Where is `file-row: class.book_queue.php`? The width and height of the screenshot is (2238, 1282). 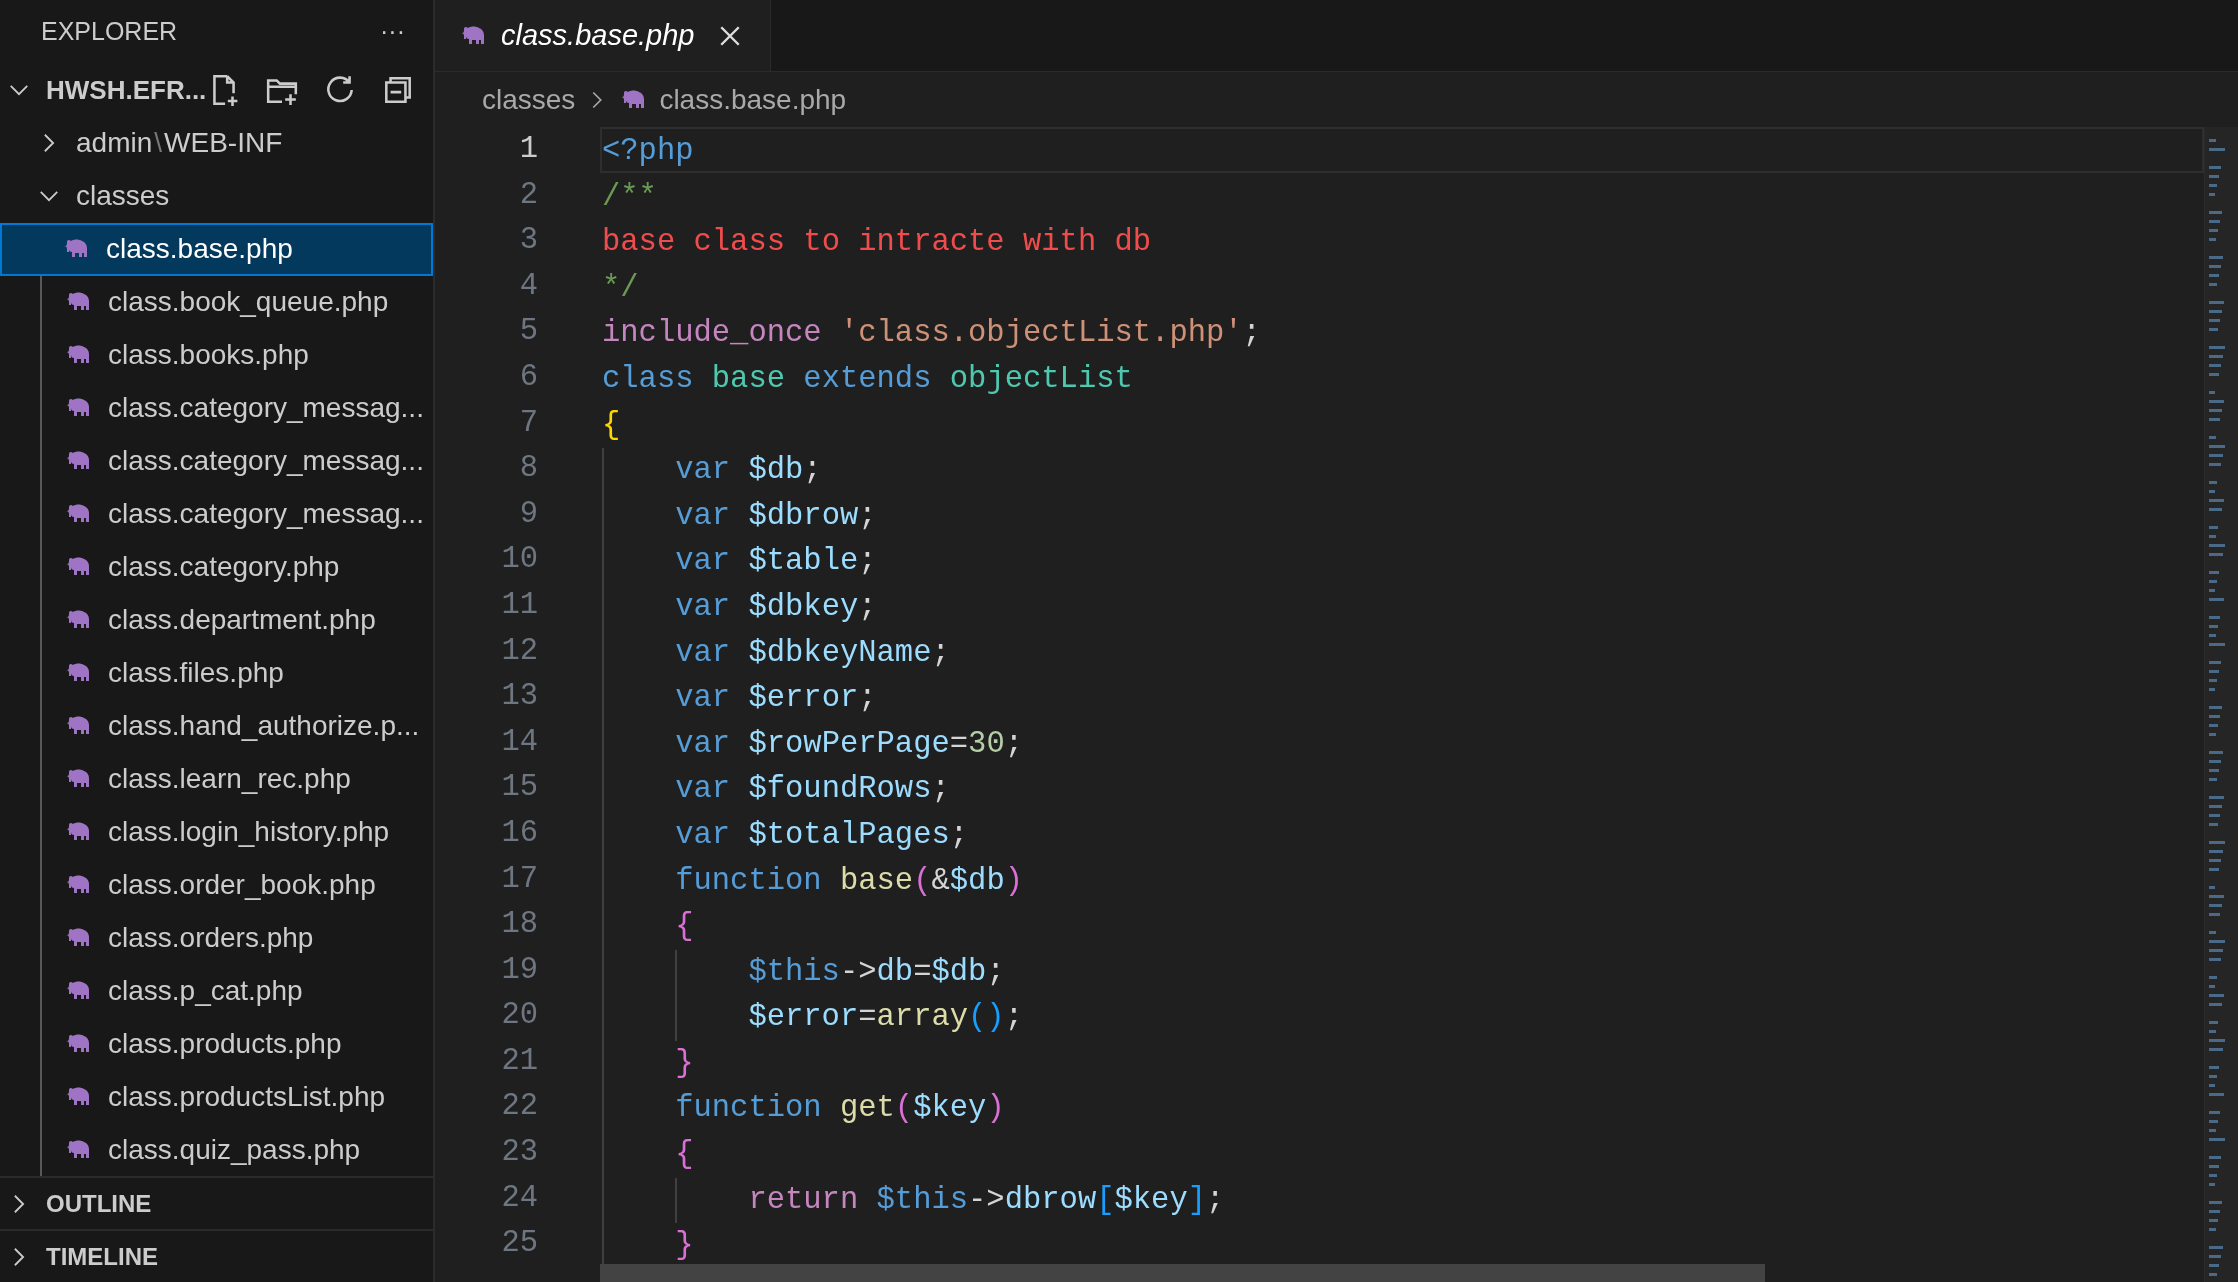 file-row: class.book_queue.php is located at coordinates (237, 302).